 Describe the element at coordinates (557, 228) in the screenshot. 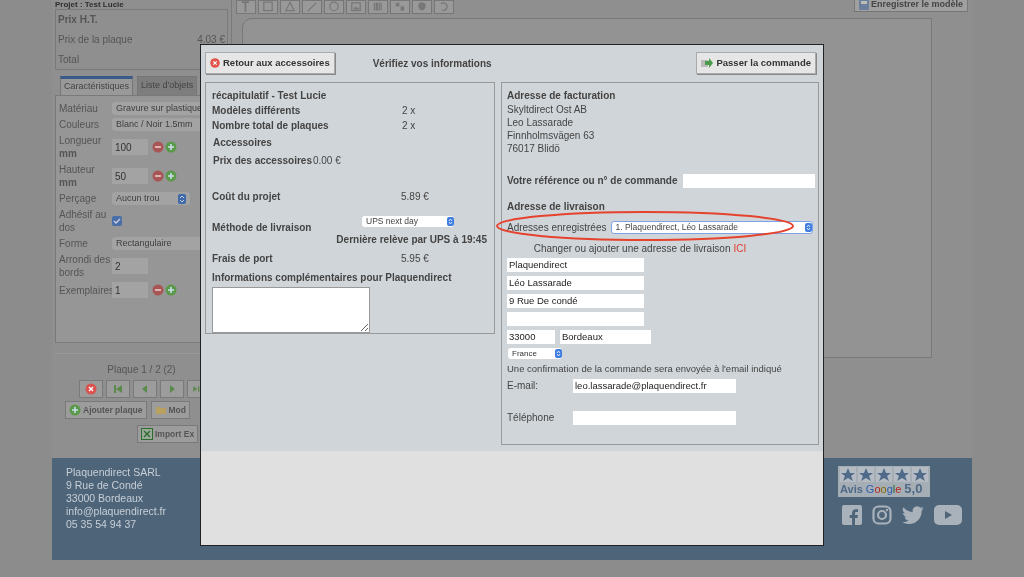

I see `saved-addresses-label: Adresses enregistrées` at that location.